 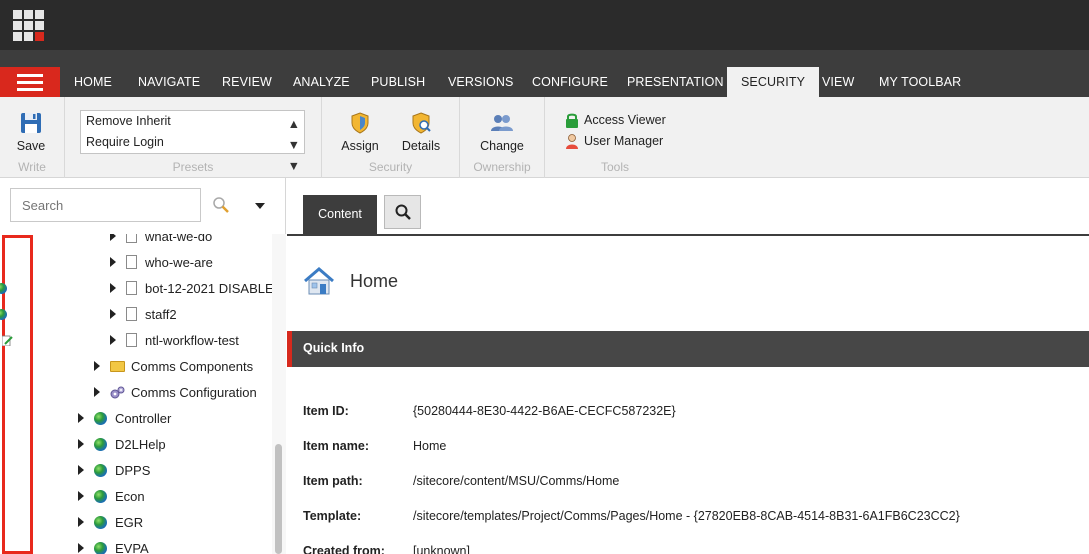 I want to click on group-title-write: Write, so click(x=32, y=167).